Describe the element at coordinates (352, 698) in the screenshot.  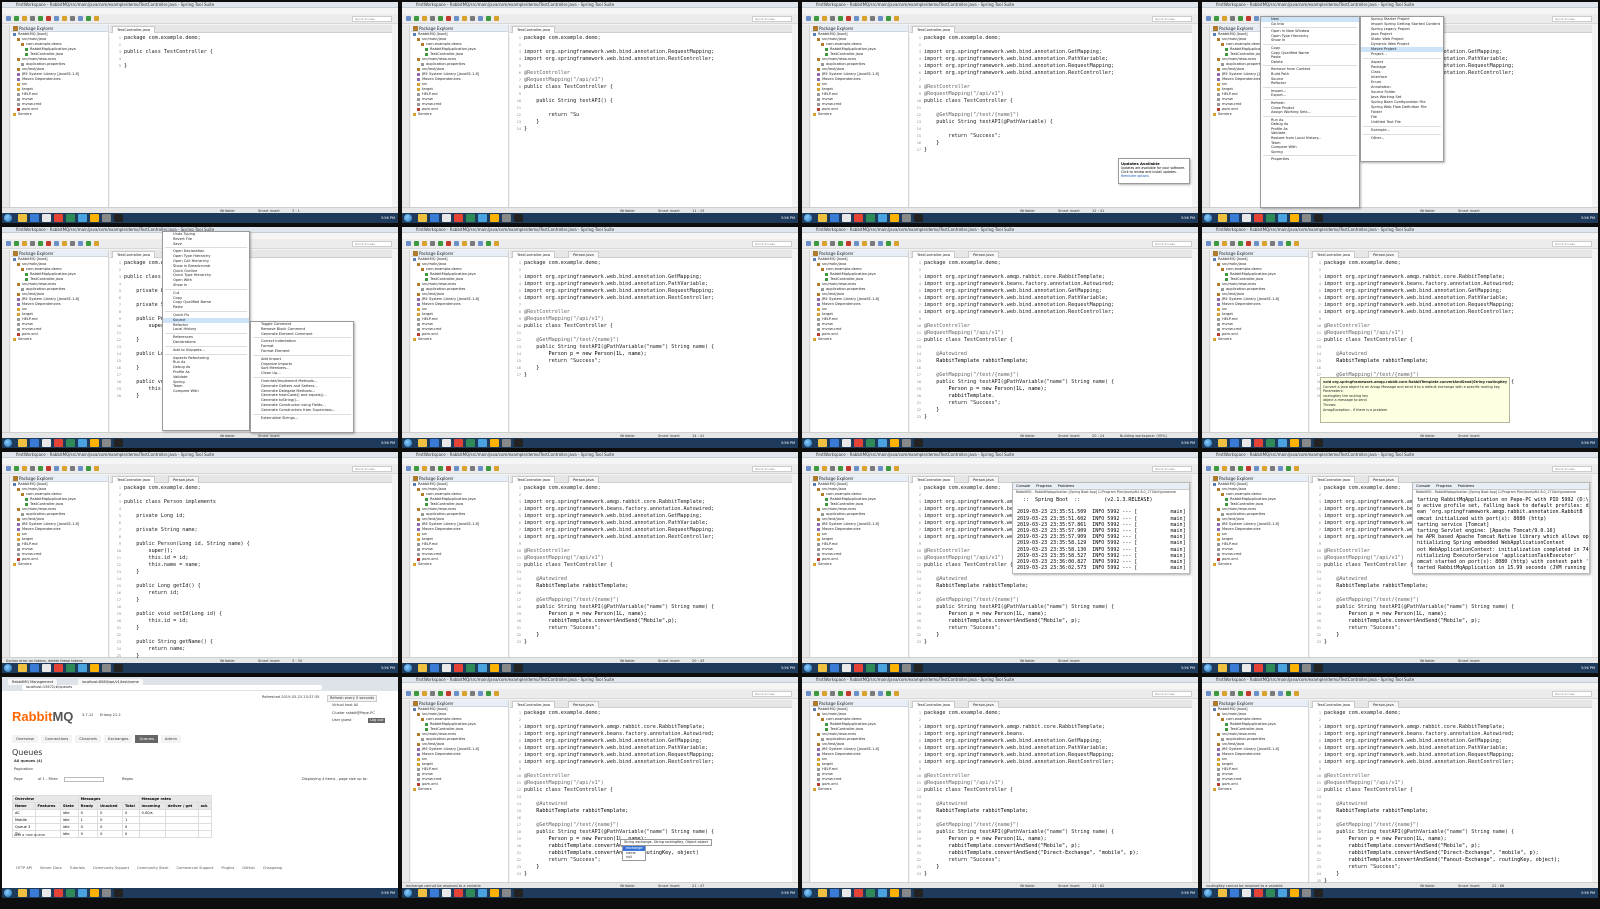
I see `refresh-select: Refresh every 5 seconds` at that location.